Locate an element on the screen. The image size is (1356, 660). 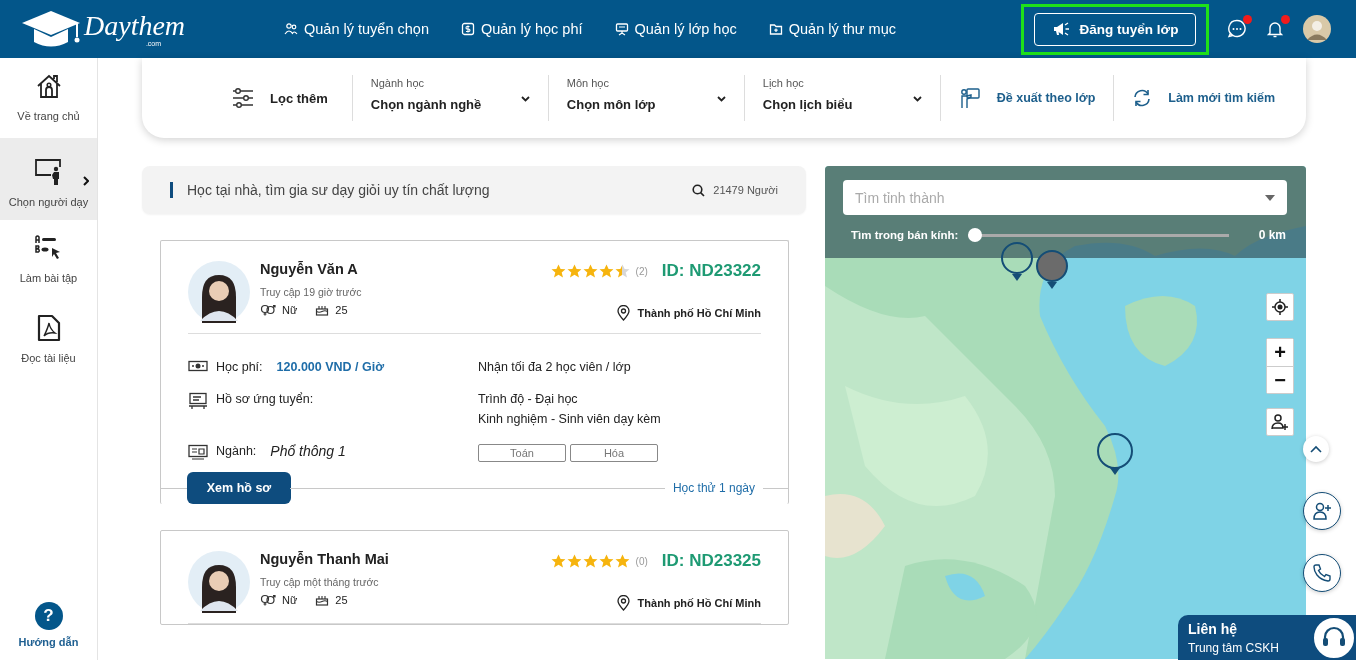
money-icon is located at coordinates (467, 29).